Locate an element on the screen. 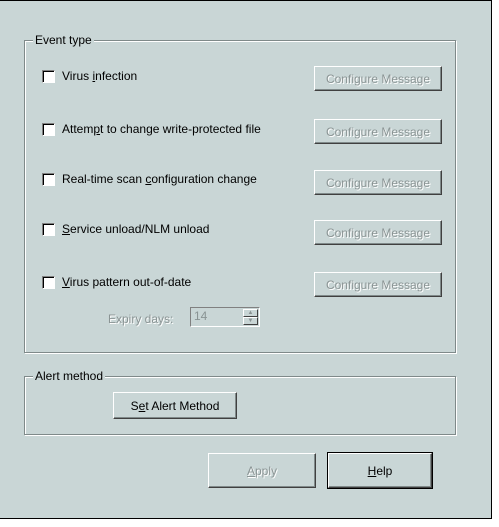 Image resolution: width=499 pixels, height=527 pixels. virus-infection-checkbox is located at coordinates (48, 76).